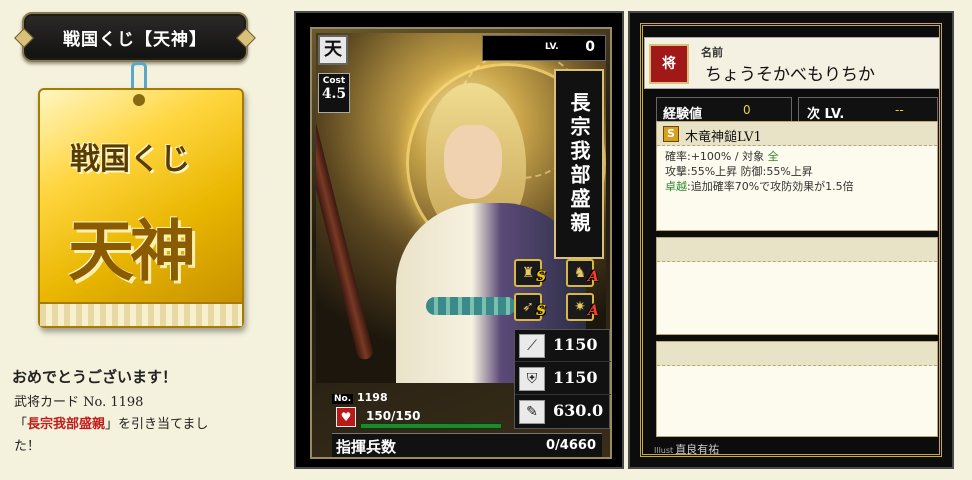  I want to click on result-line: 「長宗我部盛親」を引き当てまし, so click(111, 425).